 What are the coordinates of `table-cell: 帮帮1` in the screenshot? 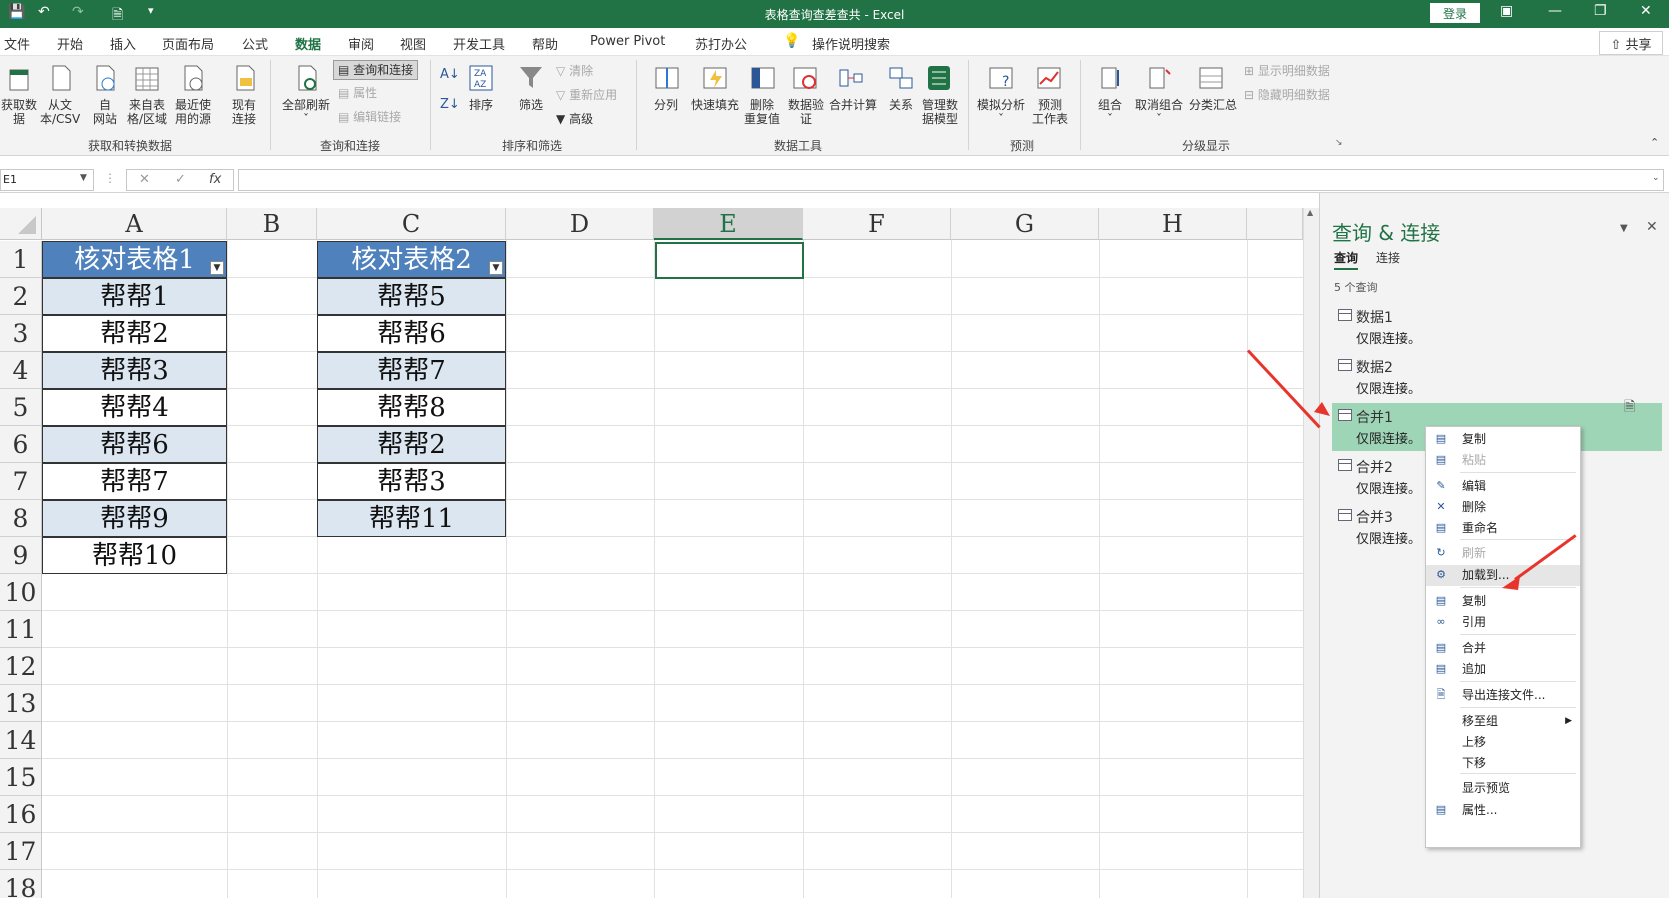 It's located at (134, 296).